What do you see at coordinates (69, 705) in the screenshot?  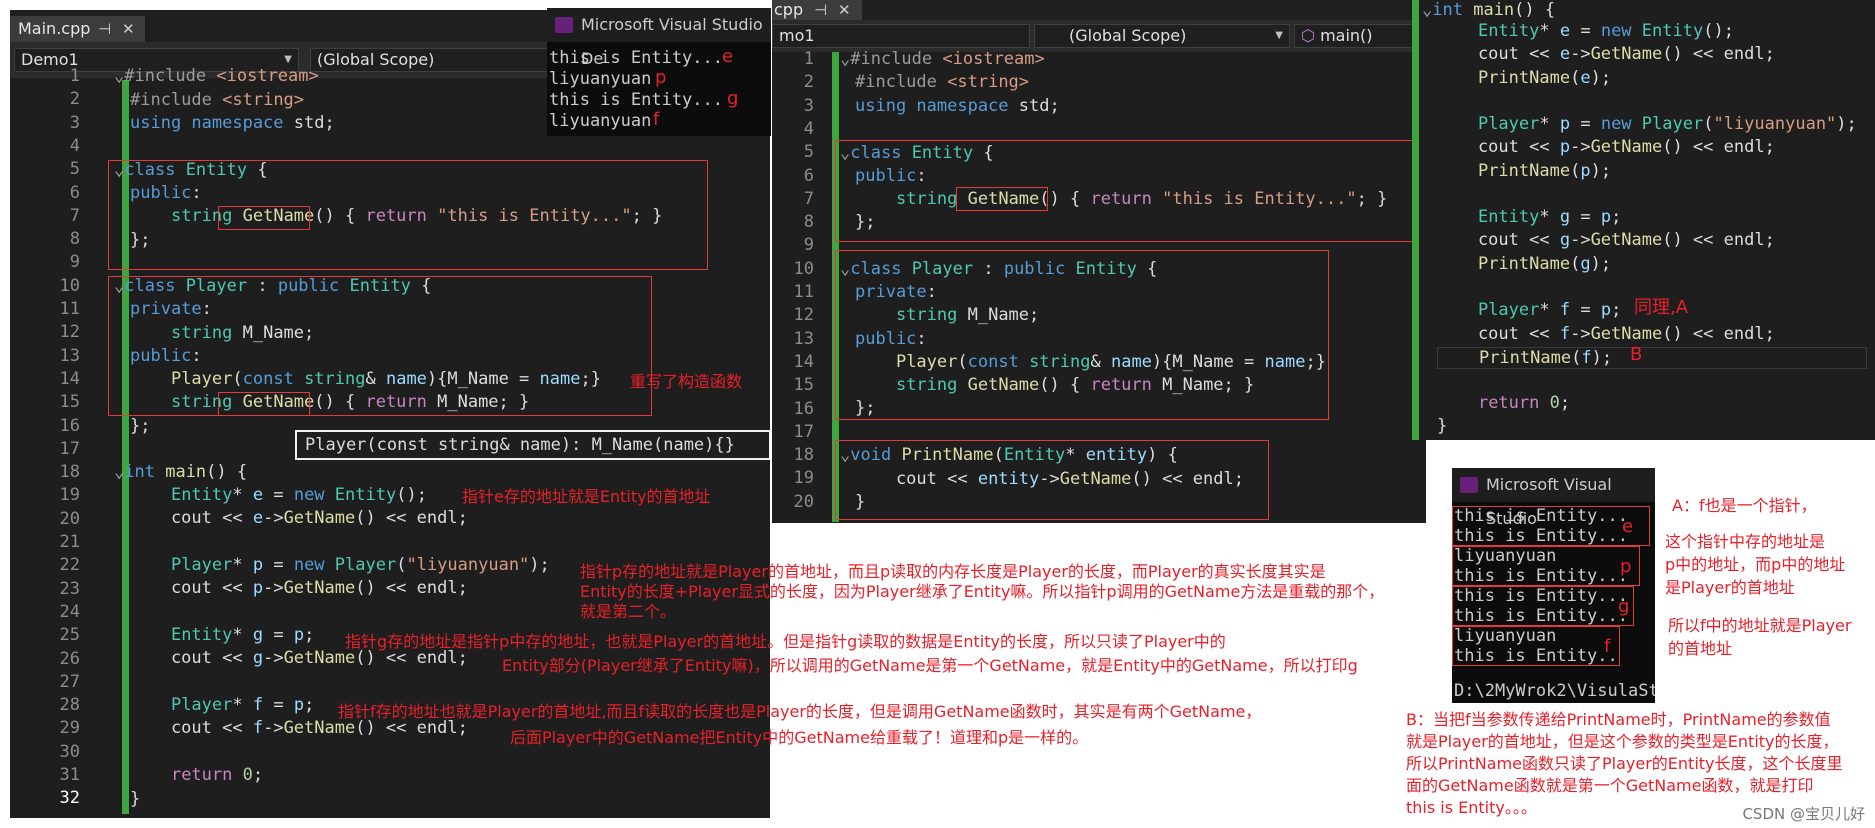 I see `line-number: 28` at bounding box center [69, 705].